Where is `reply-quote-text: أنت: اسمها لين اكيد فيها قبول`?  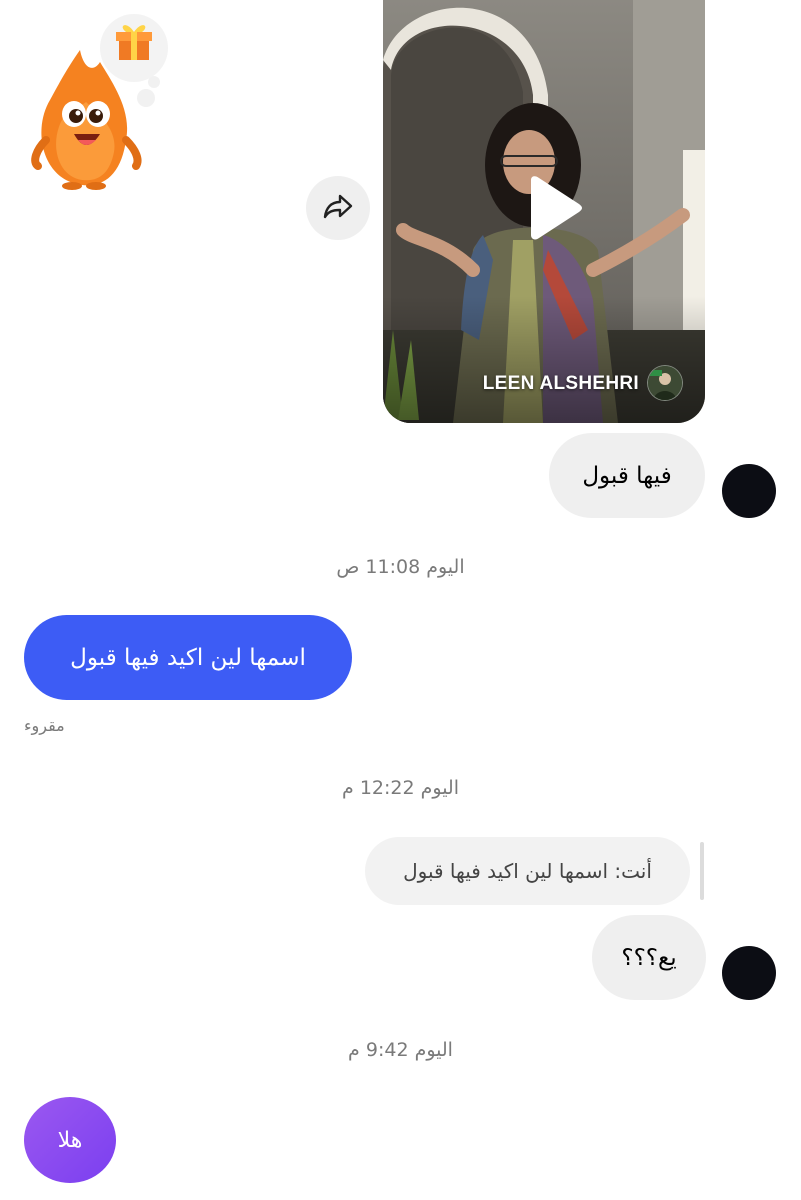
reply-quote-text: أنت: اسمها لين اكيد فيها قبول is located at coordinates (527, 871).